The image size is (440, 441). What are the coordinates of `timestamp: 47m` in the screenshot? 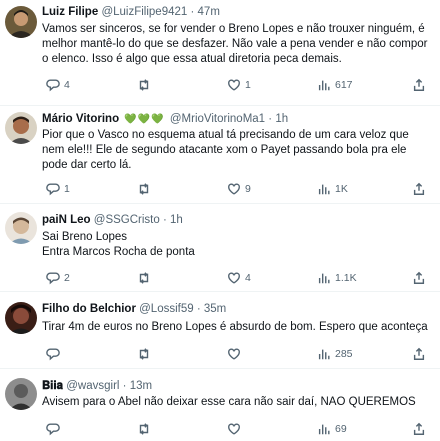 It's located at (209, 12).